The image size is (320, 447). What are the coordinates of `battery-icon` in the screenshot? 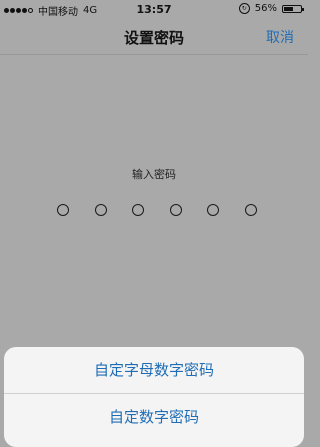 It's located at (293, 8).